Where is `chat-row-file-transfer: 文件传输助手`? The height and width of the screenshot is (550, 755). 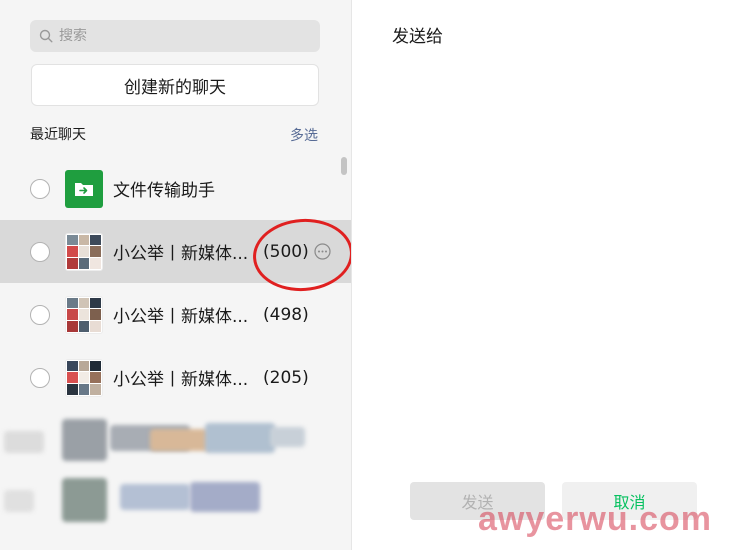 chat-row-file-transfer: 文件传输助手 is located at coordinates (175, 188).